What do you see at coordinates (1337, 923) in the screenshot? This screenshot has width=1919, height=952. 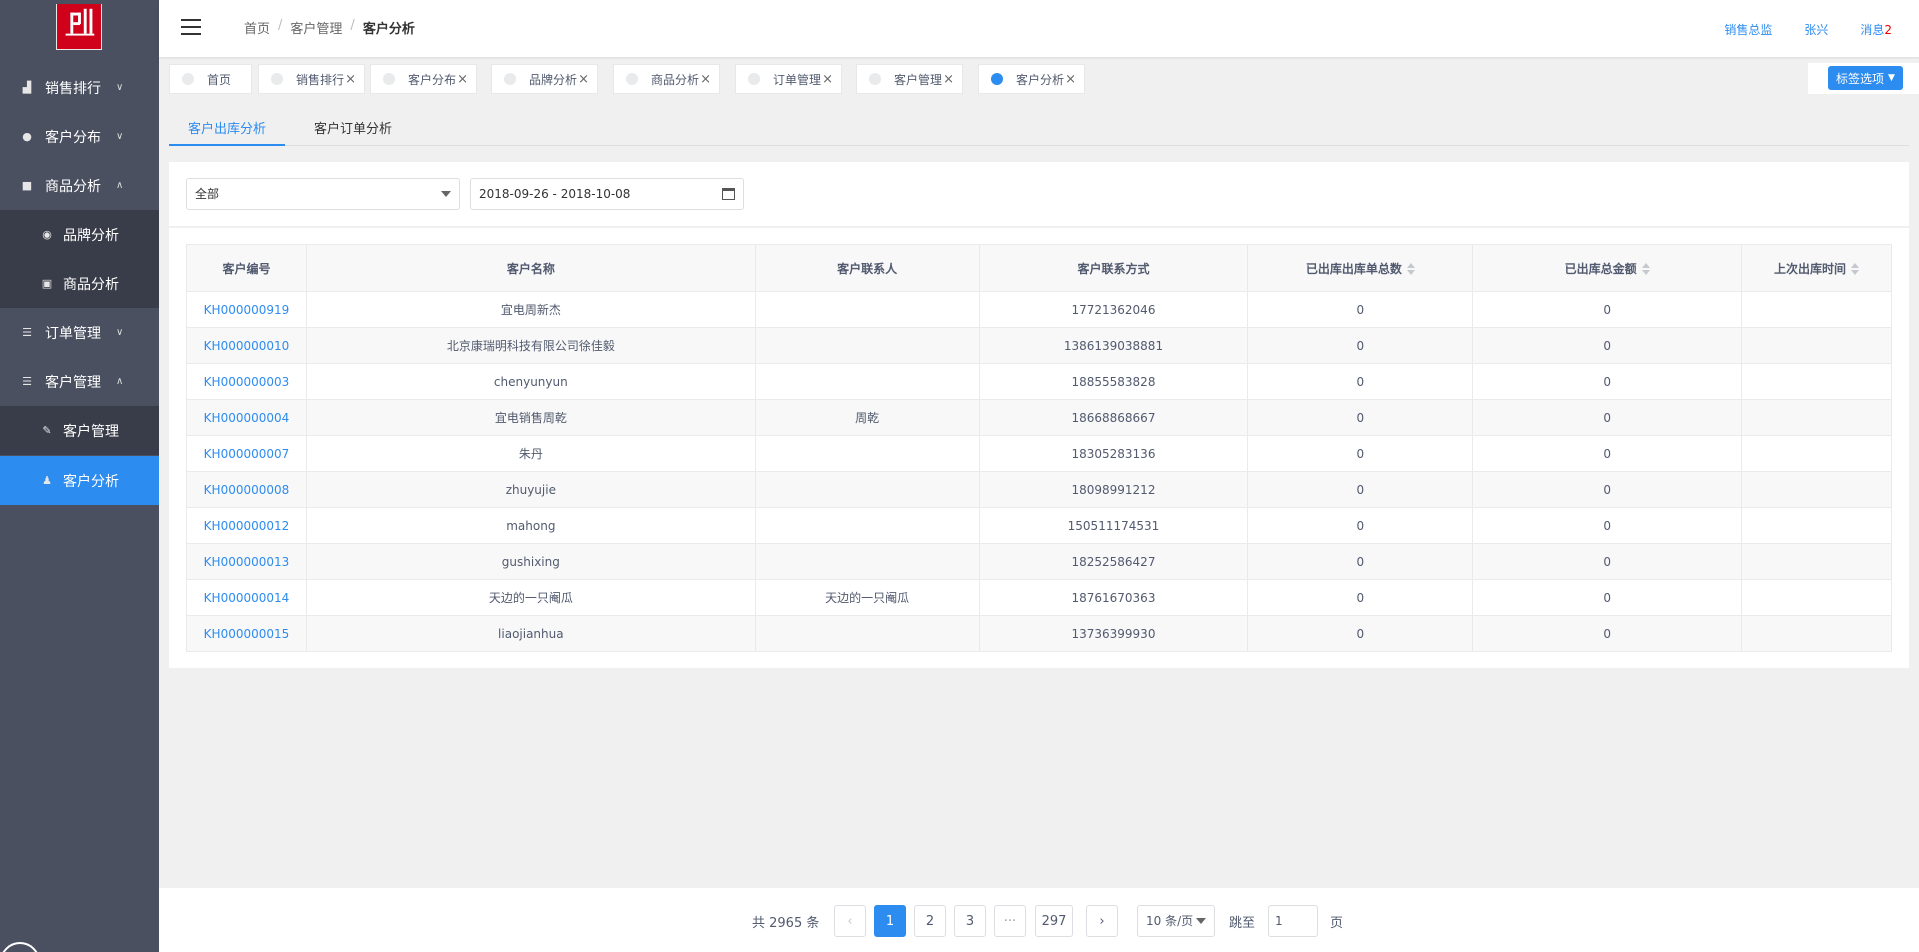 I see `page-suffix-label: 页` at bounding box center [1337, 923].